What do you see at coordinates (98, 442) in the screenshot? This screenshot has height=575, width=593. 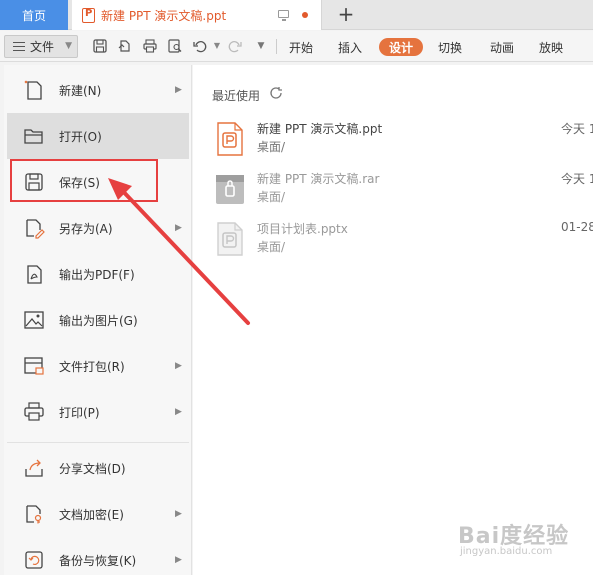 I see `menu-divider` at bounding box center [98, 442].